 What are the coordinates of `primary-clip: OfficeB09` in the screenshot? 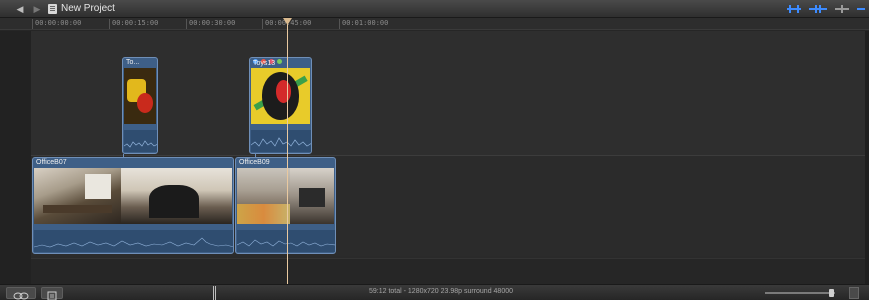 It's located at (285, 205).